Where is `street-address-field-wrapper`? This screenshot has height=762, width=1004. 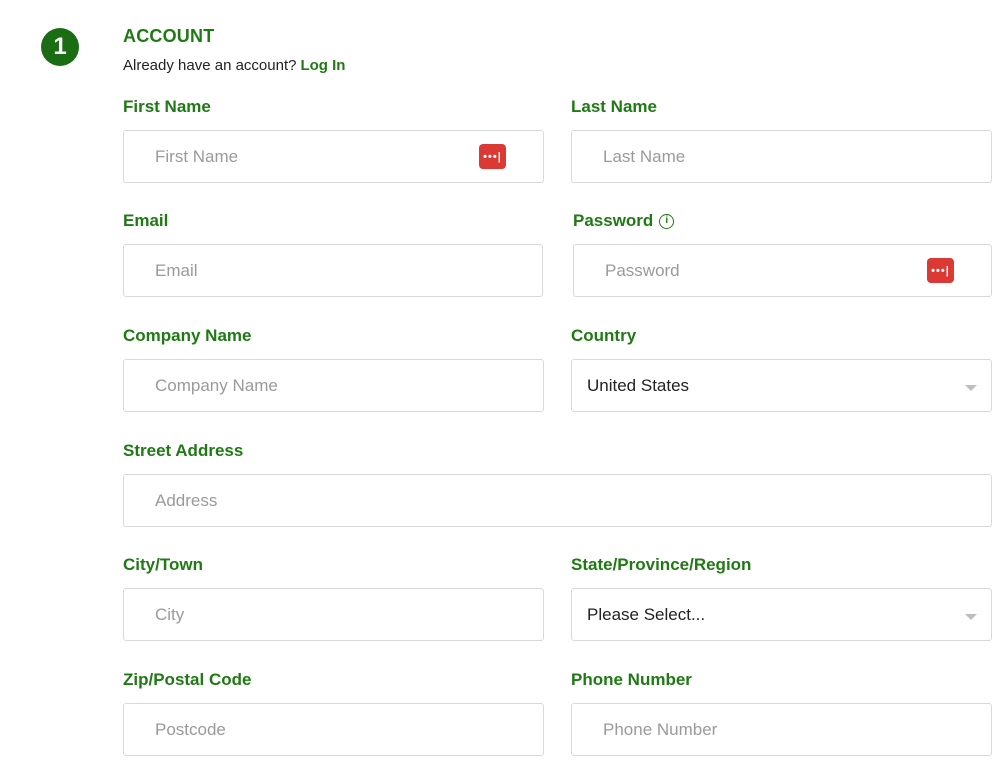 street-address-field-wrapper is located at coordinates (557, 500).